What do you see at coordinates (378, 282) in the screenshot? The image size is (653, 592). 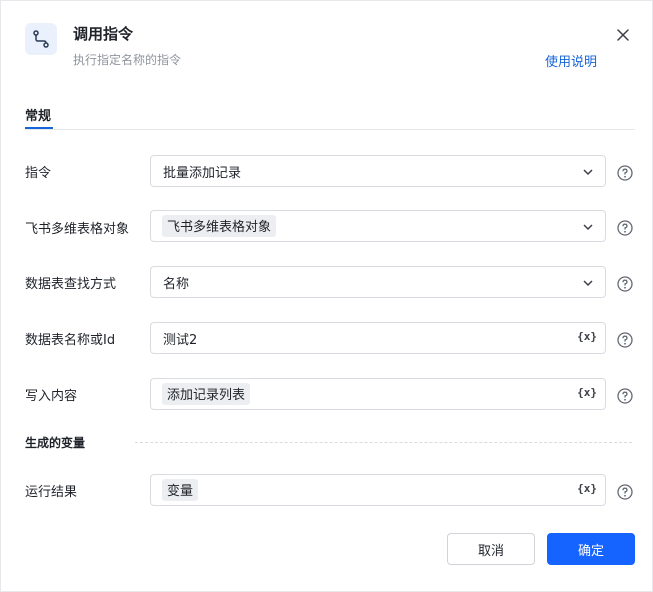 I see `lookup-method-select: 名称` at bounding box center [378, 282].